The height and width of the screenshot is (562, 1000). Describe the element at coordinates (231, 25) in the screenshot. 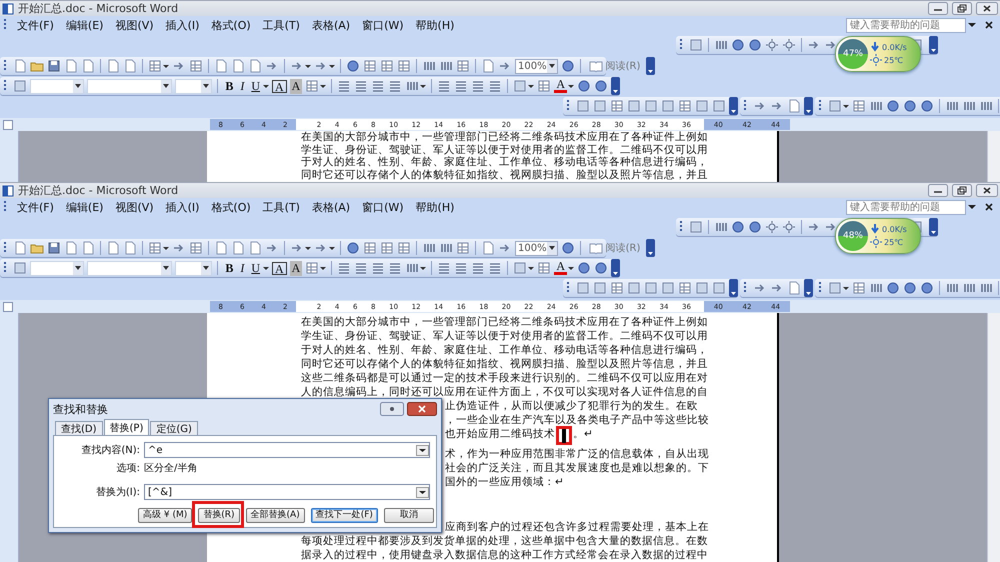

I see `menu-item: 格式(O)` at that location.